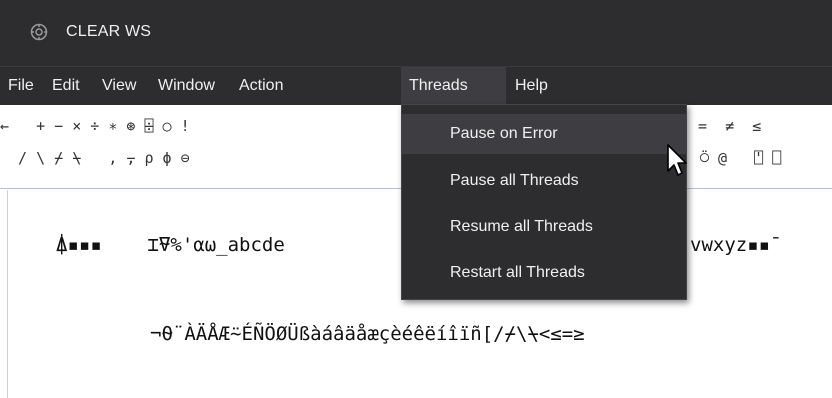 The width and height of the screenshot is (832, 398). I want to click on symbol-row-1: ← + − × ÷ ∗ ⊛ ⌹ ○ !, so click(95, 126).